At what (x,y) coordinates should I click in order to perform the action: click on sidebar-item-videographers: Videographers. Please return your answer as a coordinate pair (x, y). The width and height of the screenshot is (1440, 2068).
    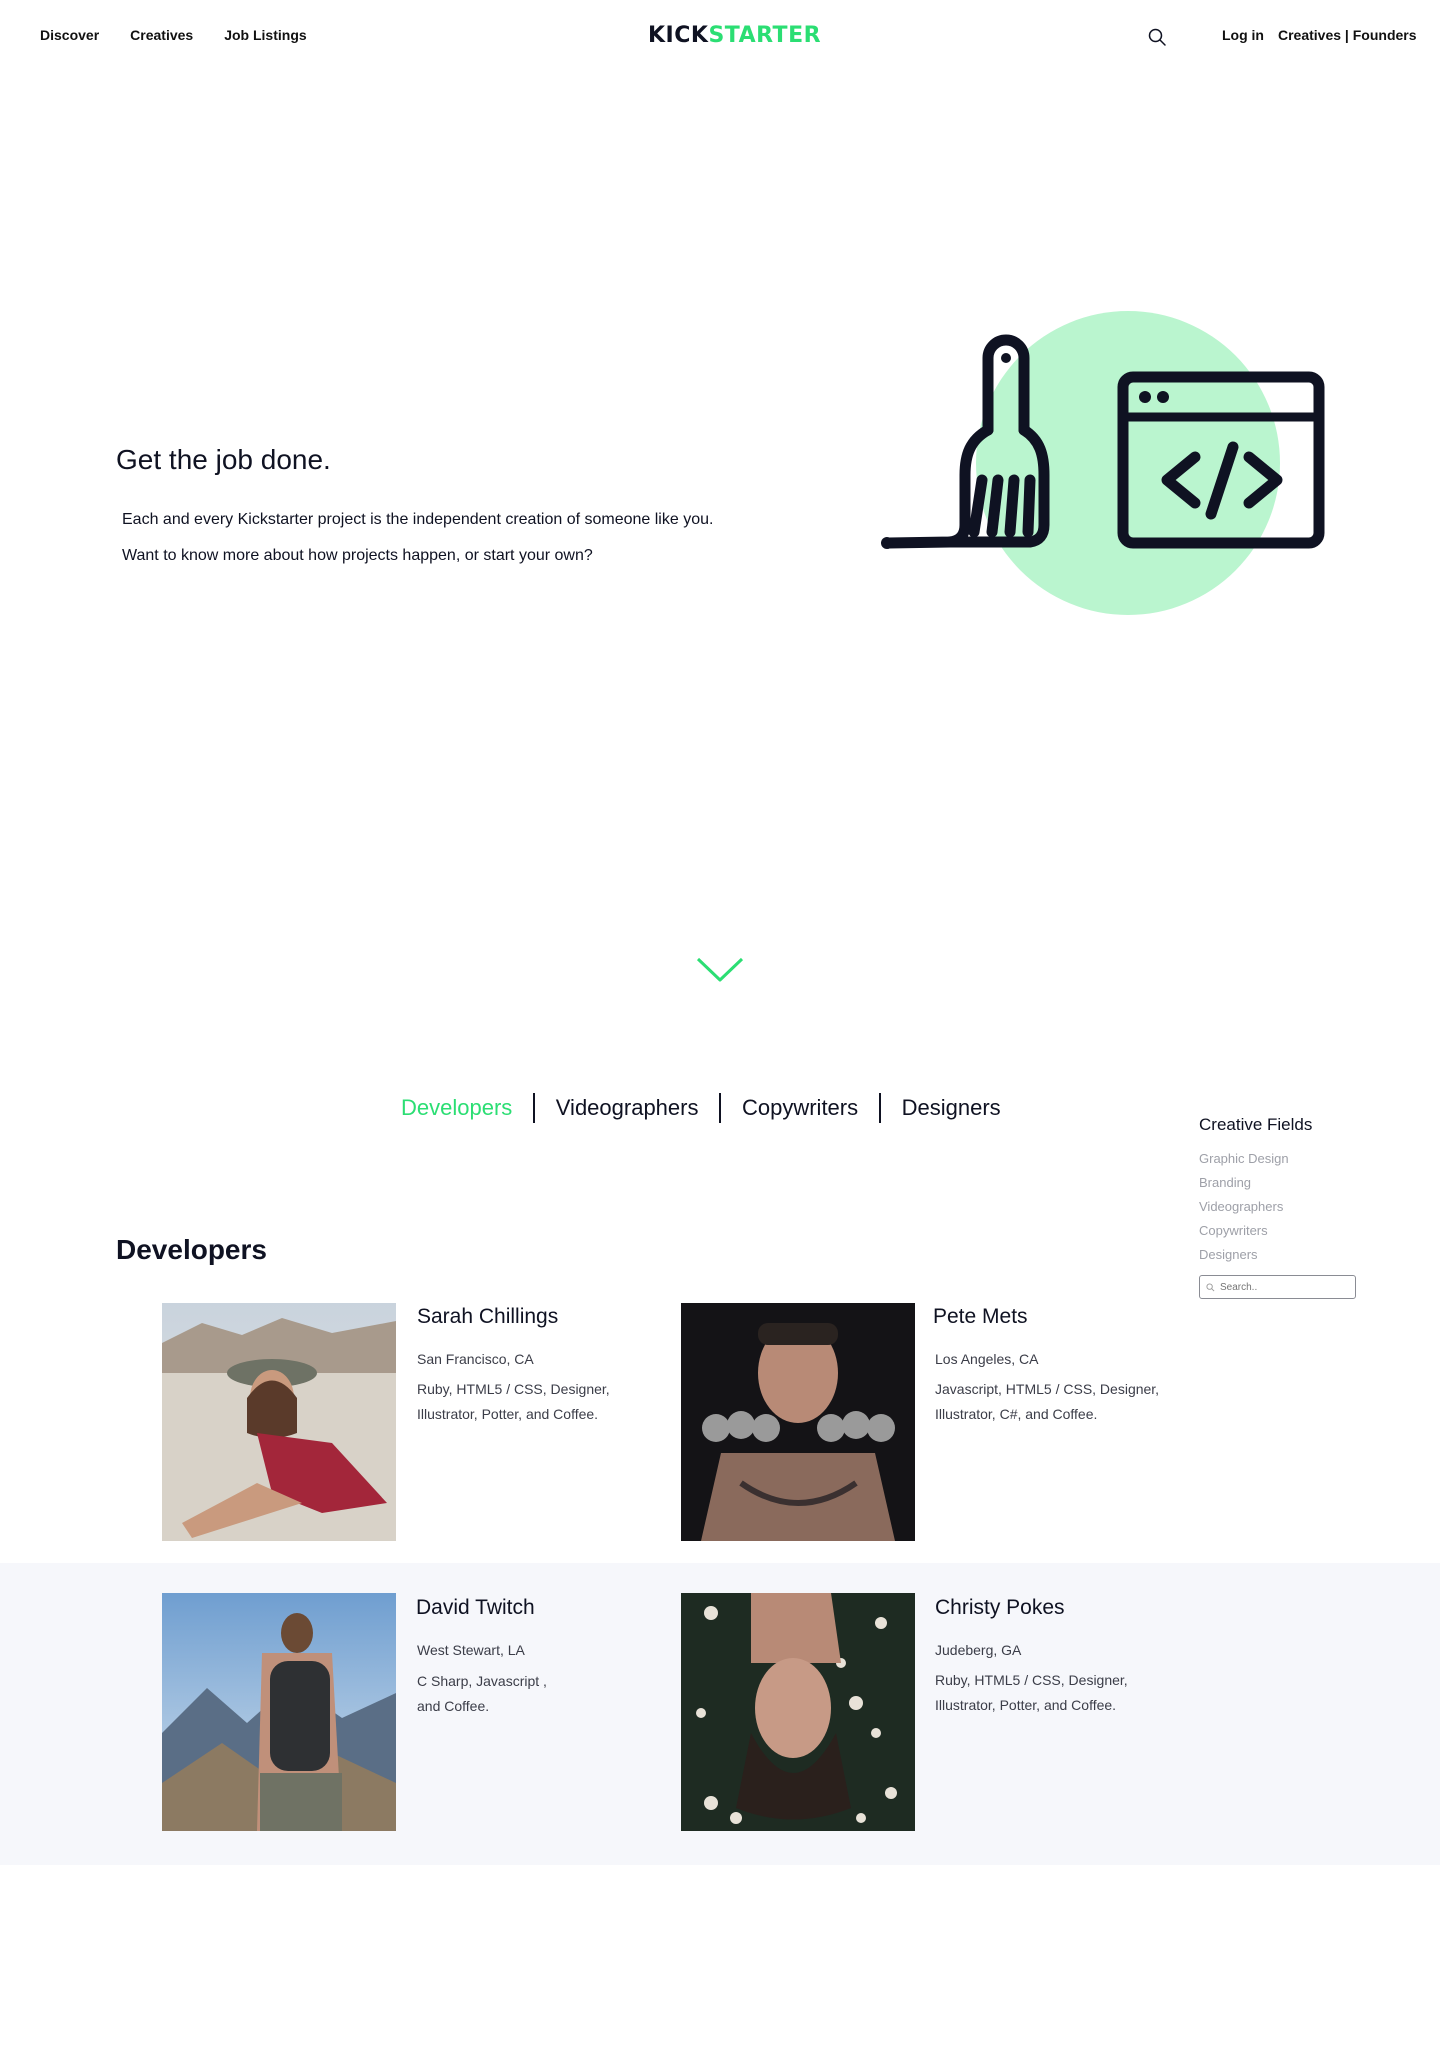
    Looking at the image, I should click on (1279, 1207).